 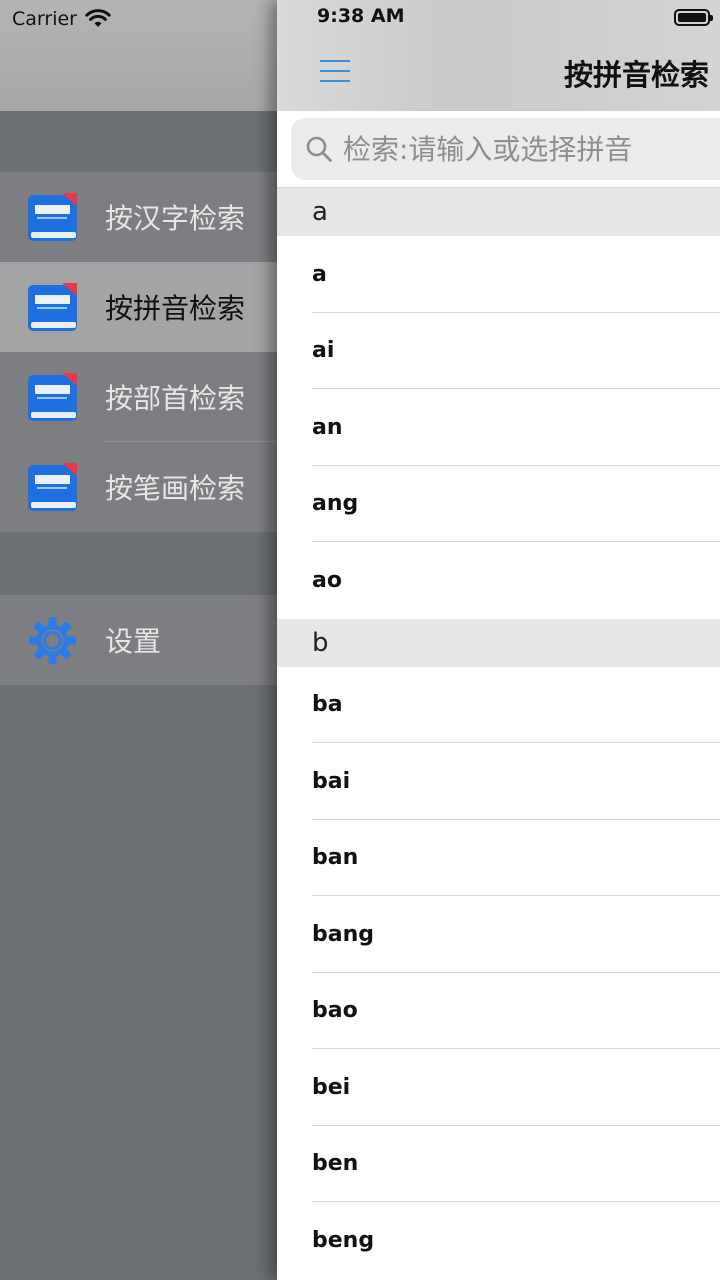 What do you see at coordinates (133, 641) in the screenshot?
I see `menu-item-label: 设置` at bounding box center [133, 641].